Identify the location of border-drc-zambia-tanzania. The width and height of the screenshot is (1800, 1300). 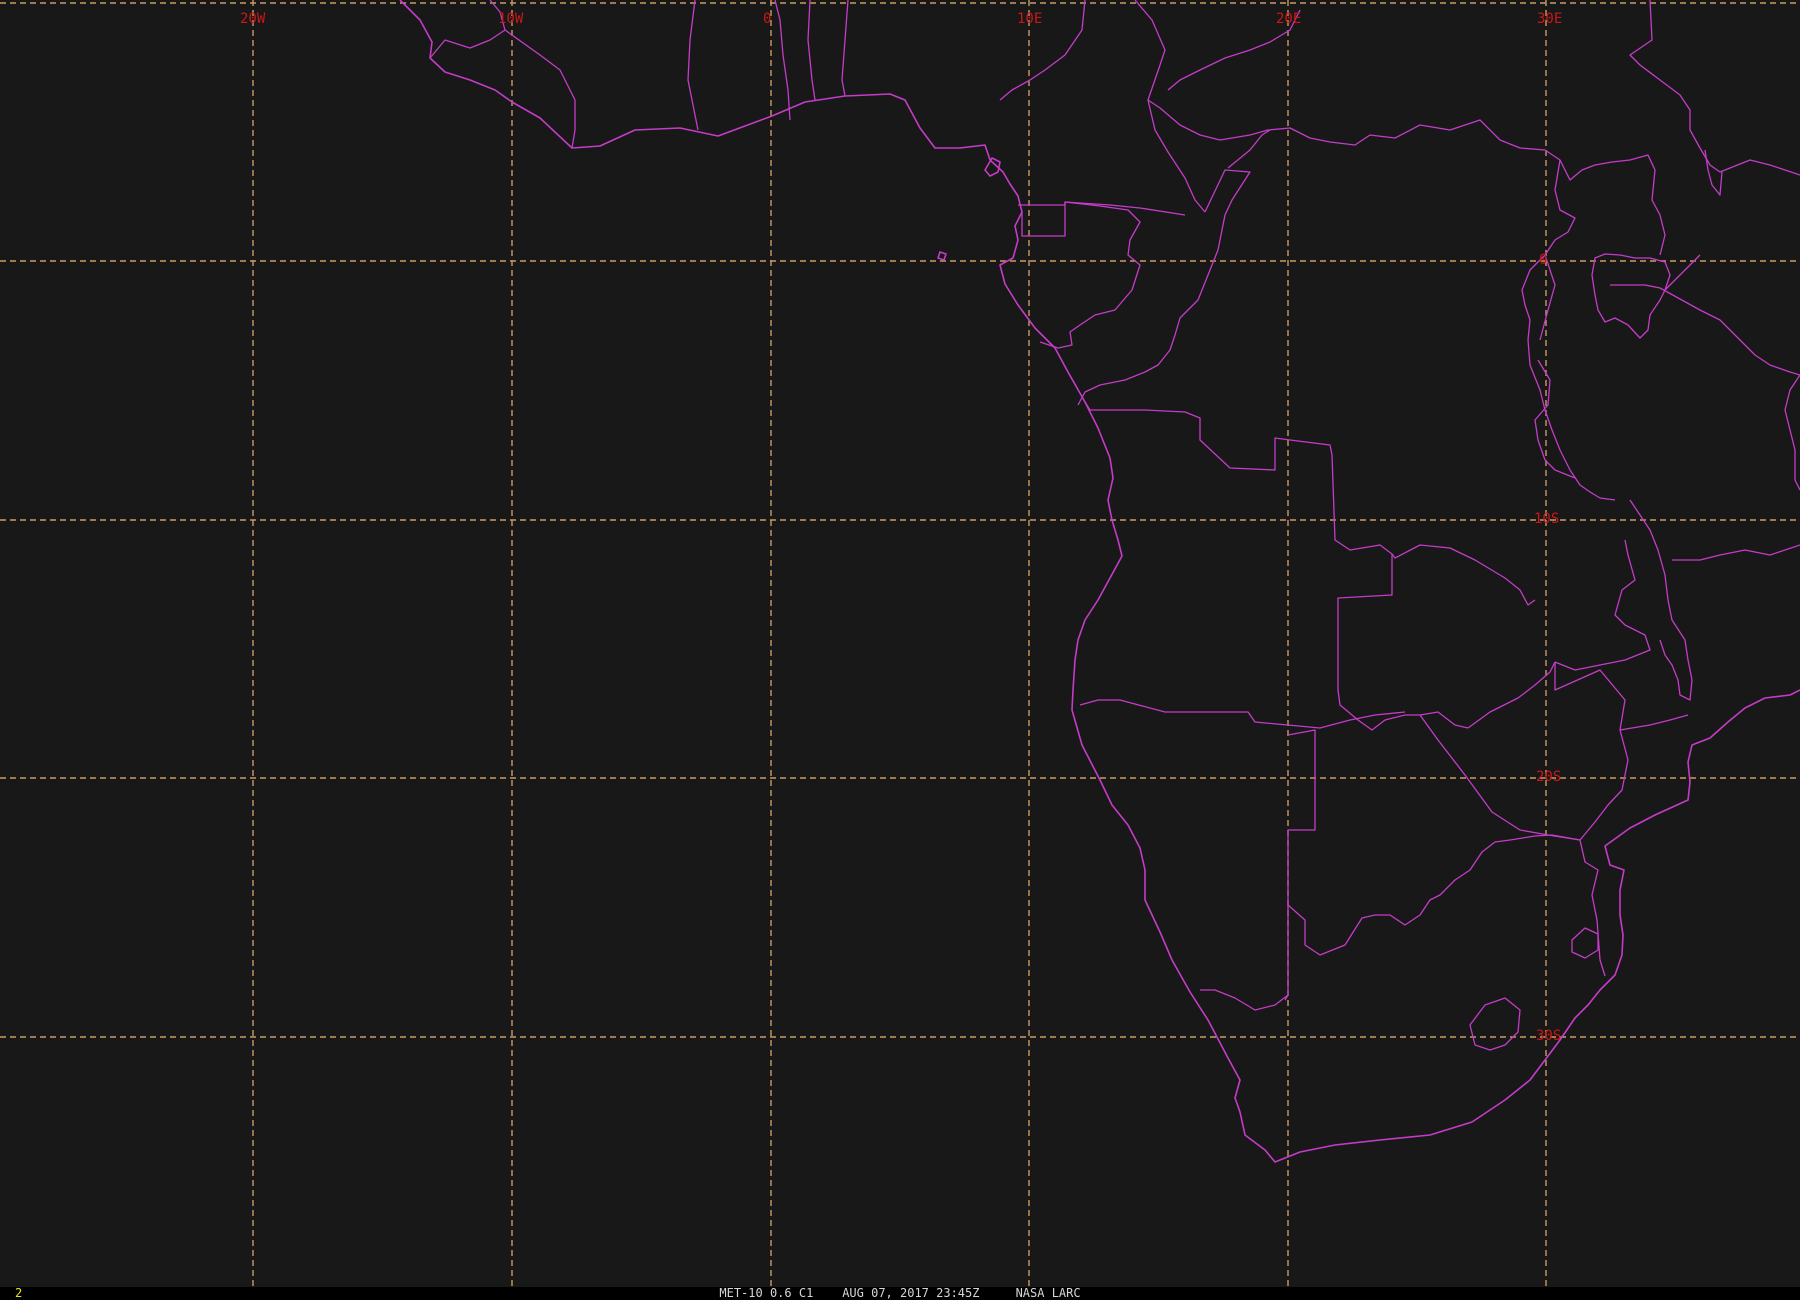
(1555, 419).